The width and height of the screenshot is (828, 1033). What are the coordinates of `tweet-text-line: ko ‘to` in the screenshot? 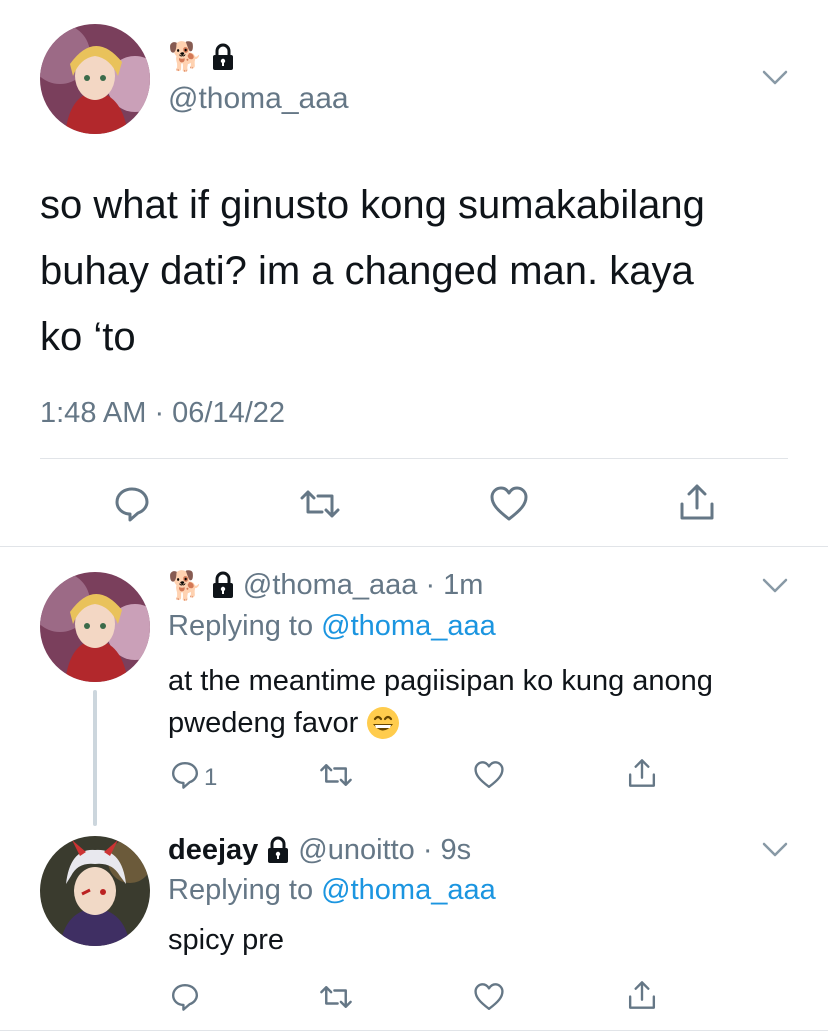 It's located at (88, 337).